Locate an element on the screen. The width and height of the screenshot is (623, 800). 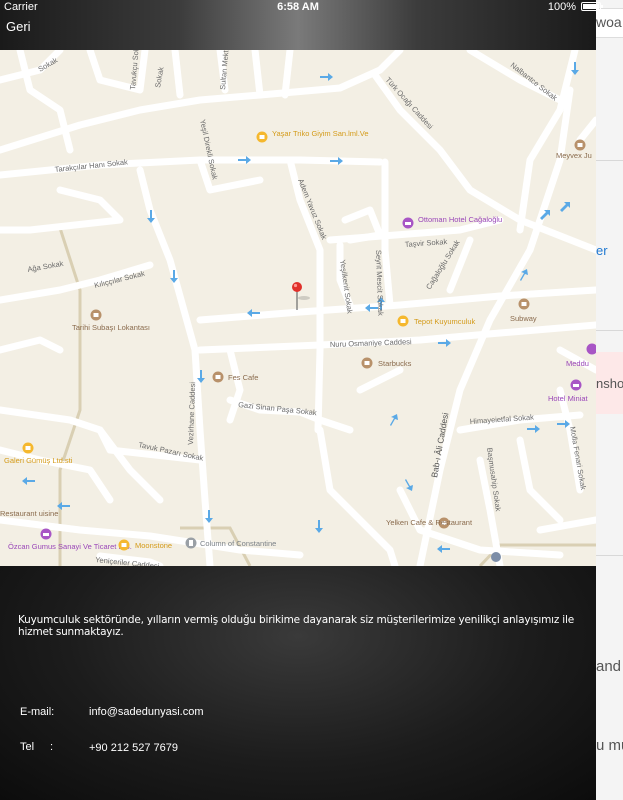
poi-label: Meyvex Ju is located at coordinates (574, 155).